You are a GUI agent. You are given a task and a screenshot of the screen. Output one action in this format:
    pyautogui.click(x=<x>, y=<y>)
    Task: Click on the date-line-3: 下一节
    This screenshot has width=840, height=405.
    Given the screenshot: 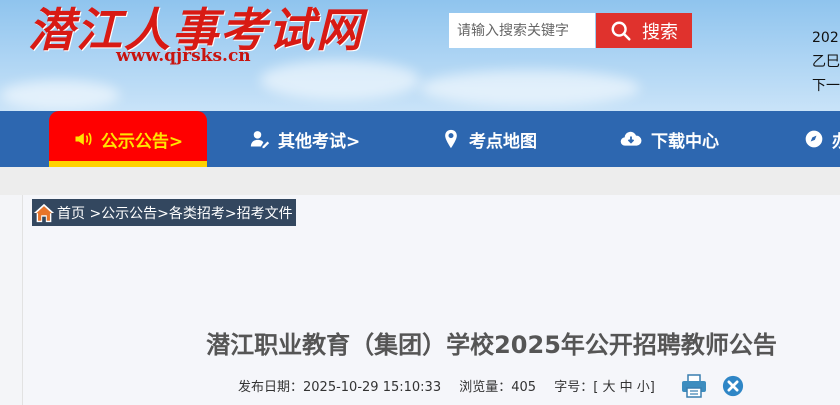 What is the action you would take?
    pyautogui.click(x=826, y=86)
    